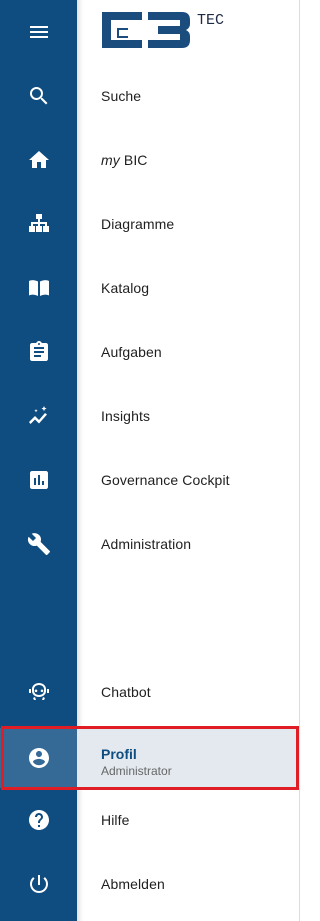 This screenshot has width=320, height=921. I want to click on search-icon, so click(38, 96).